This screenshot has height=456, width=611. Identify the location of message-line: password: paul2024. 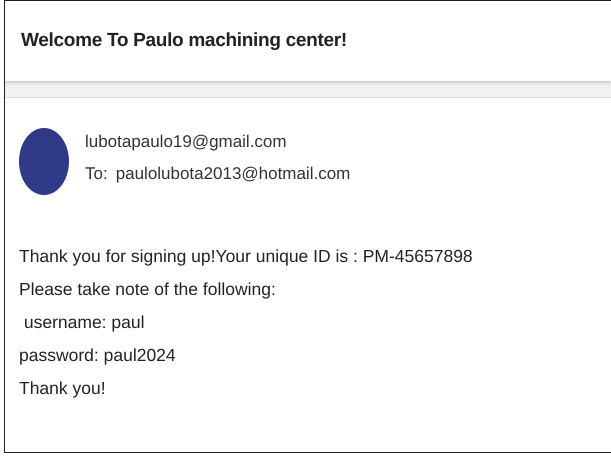
(98, 355).